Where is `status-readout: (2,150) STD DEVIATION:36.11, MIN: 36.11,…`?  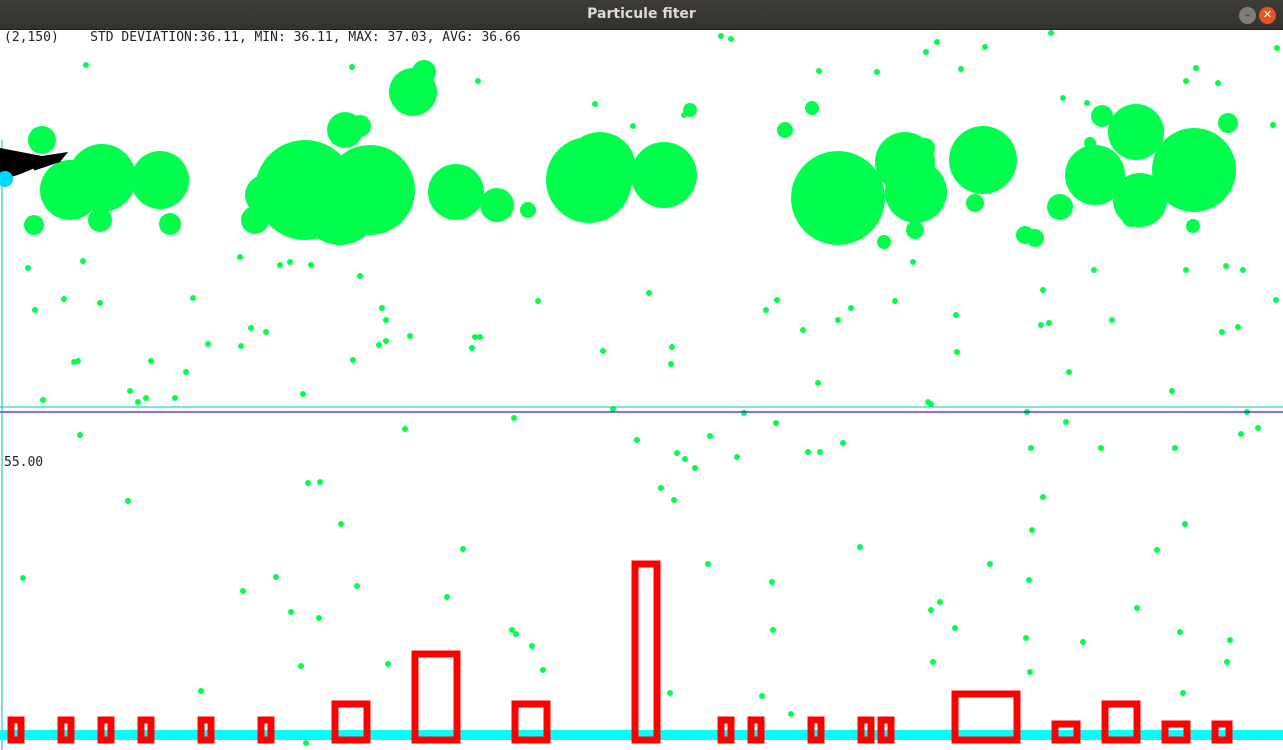 status-readout: (2,150) STD DEVIATION:36.11, MIN: 36.11,… is located at coordinates (262, 37).